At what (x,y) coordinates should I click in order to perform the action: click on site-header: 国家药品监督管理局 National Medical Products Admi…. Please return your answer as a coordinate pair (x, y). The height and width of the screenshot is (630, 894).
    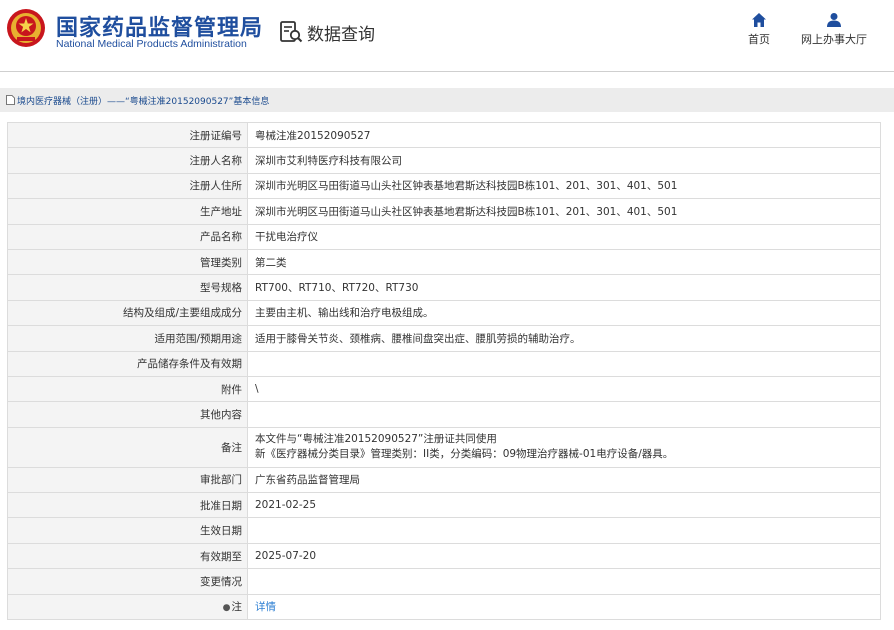
    Looking at the image, I should click on (447, 36).